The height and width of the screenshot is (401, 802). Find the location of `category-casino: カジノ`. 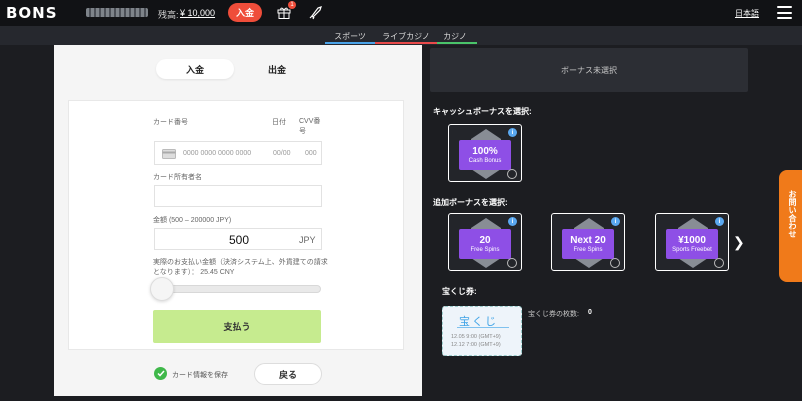

category-casino: カジノ is located at coordinates (455, 36).